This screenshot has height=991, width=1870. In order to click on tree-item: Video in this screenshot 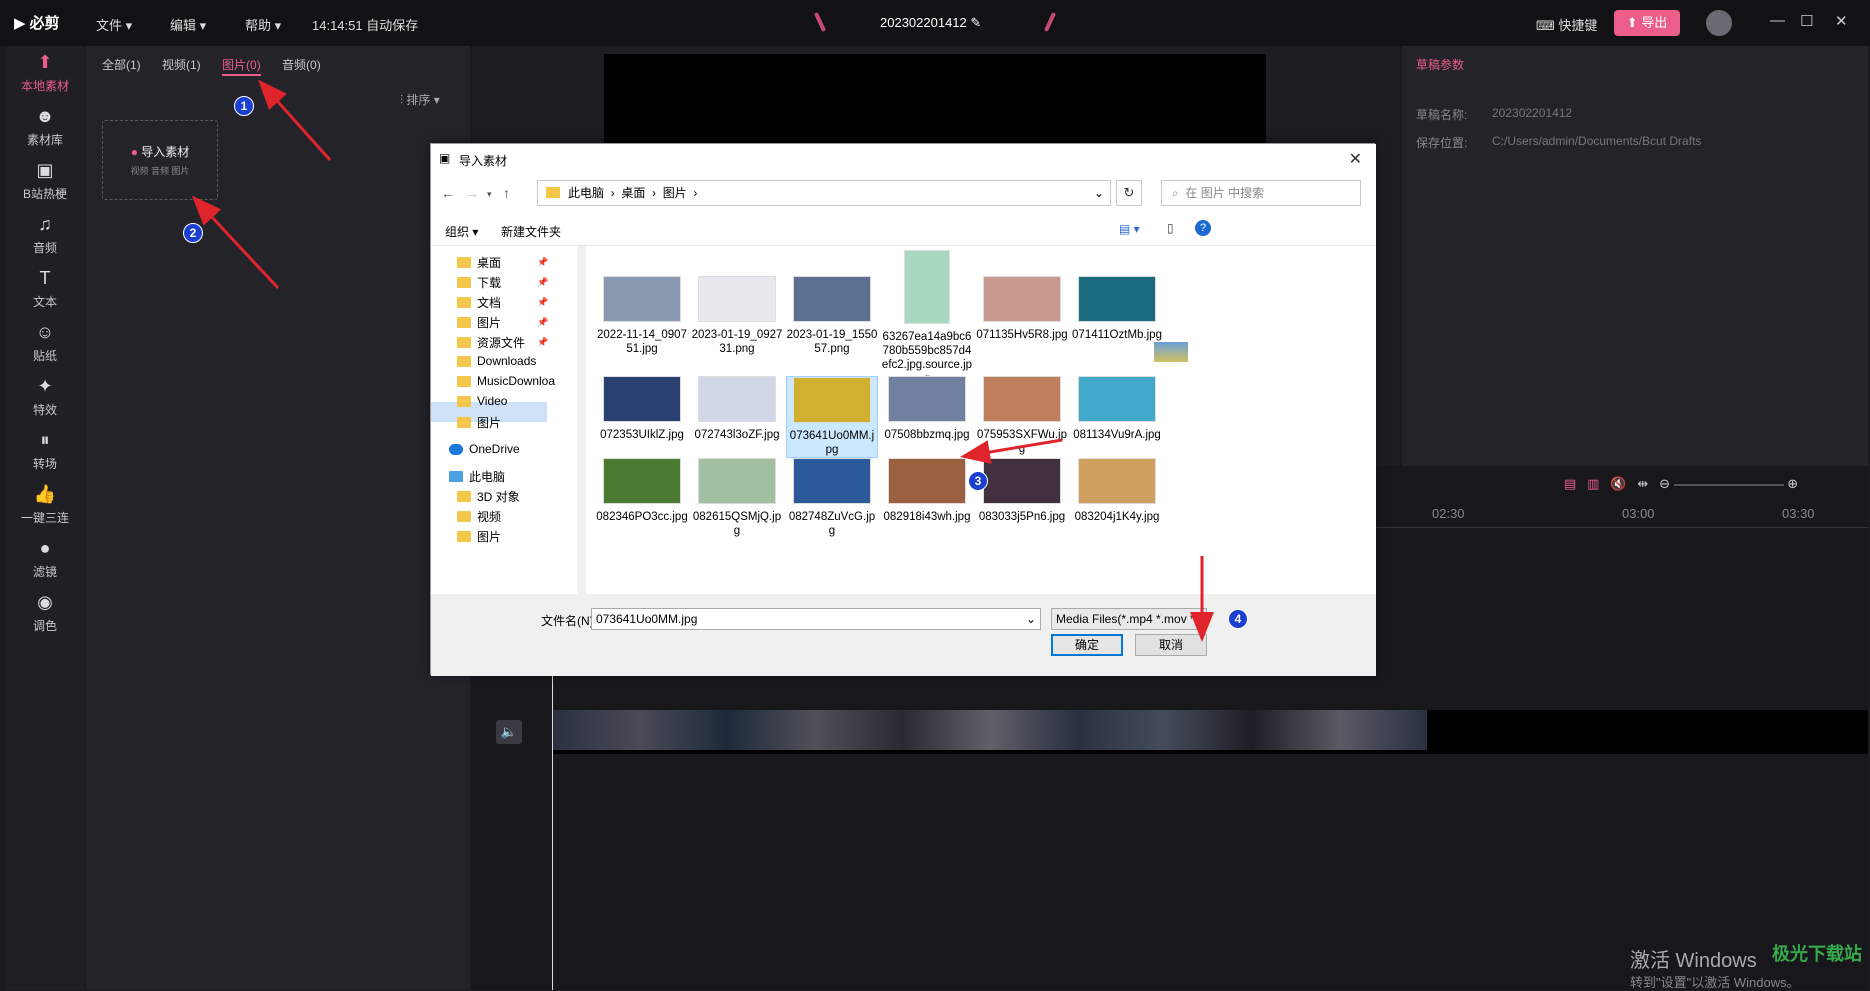, I will do `click(482, 401)`.